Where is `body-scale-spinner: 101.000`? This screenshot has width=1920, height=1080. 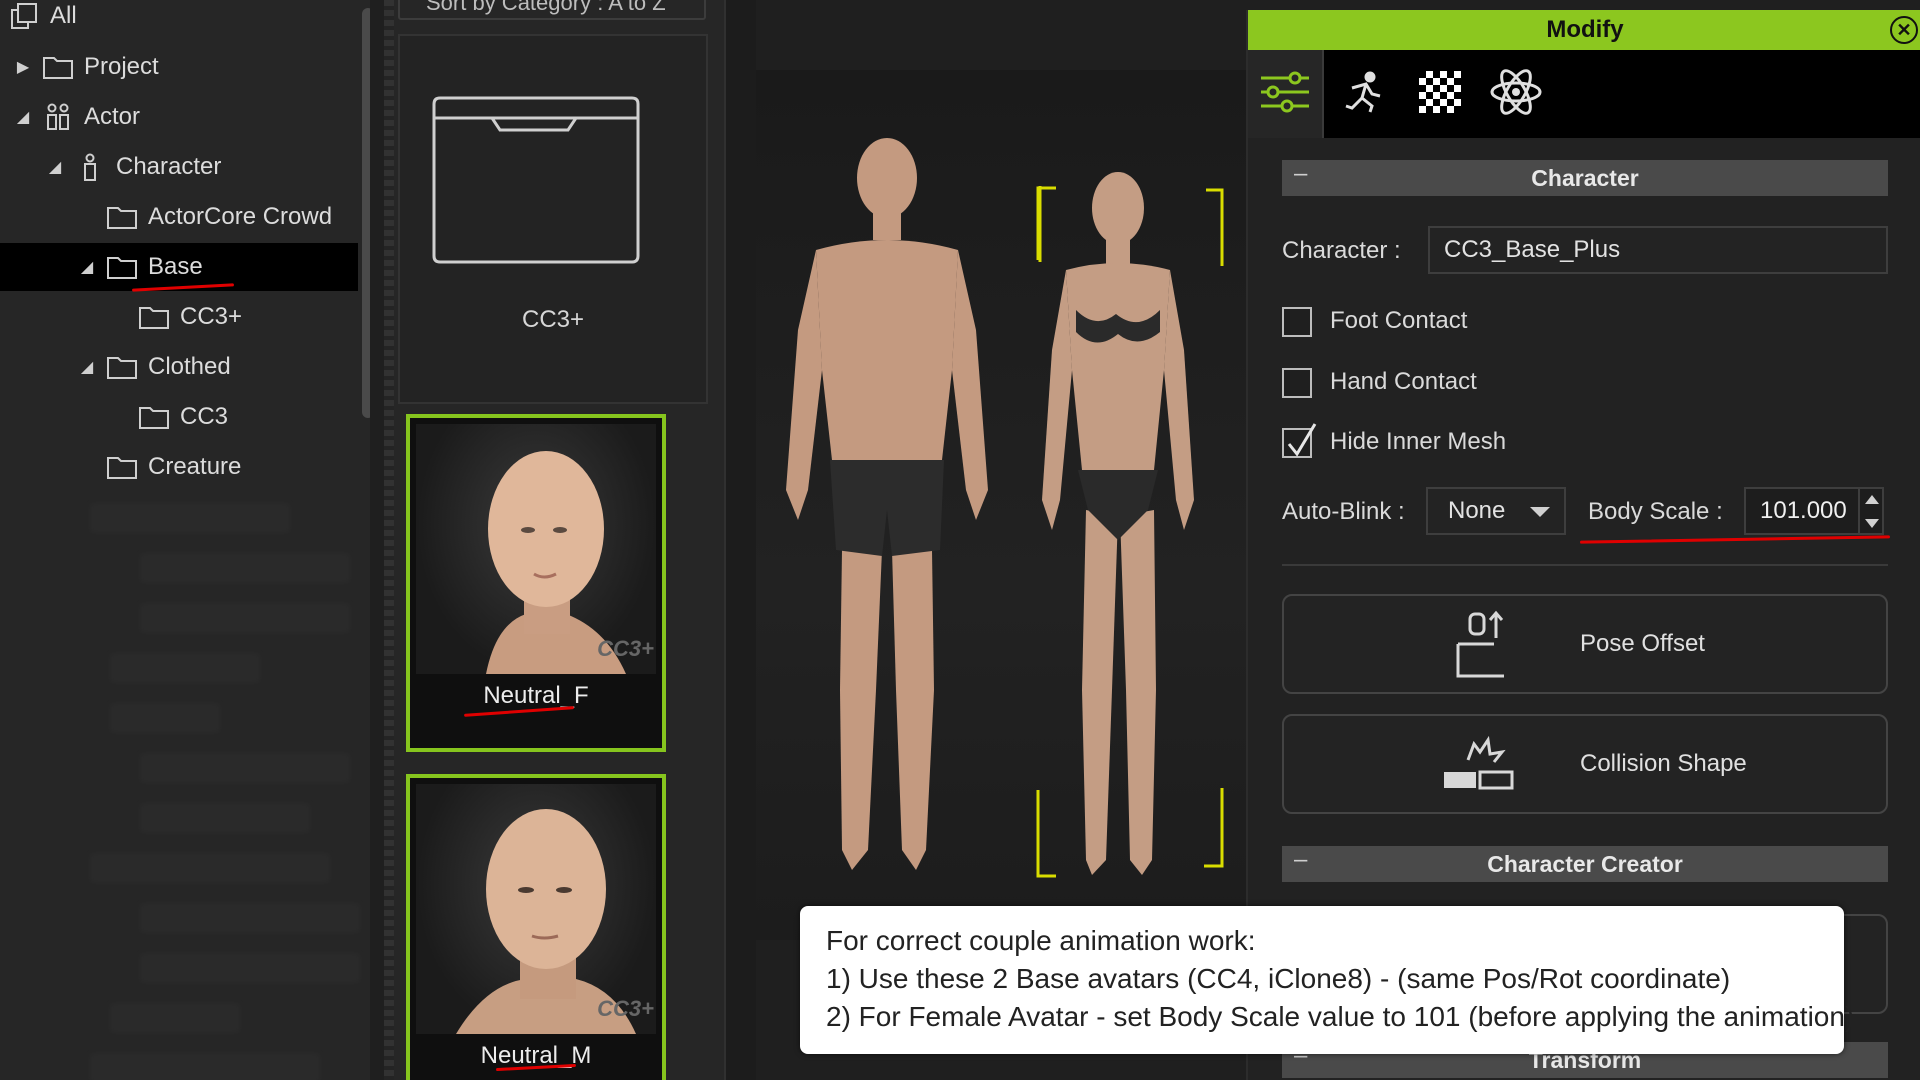
body-scale-spinner: 101.000 is located at coordinates (1814, 511).